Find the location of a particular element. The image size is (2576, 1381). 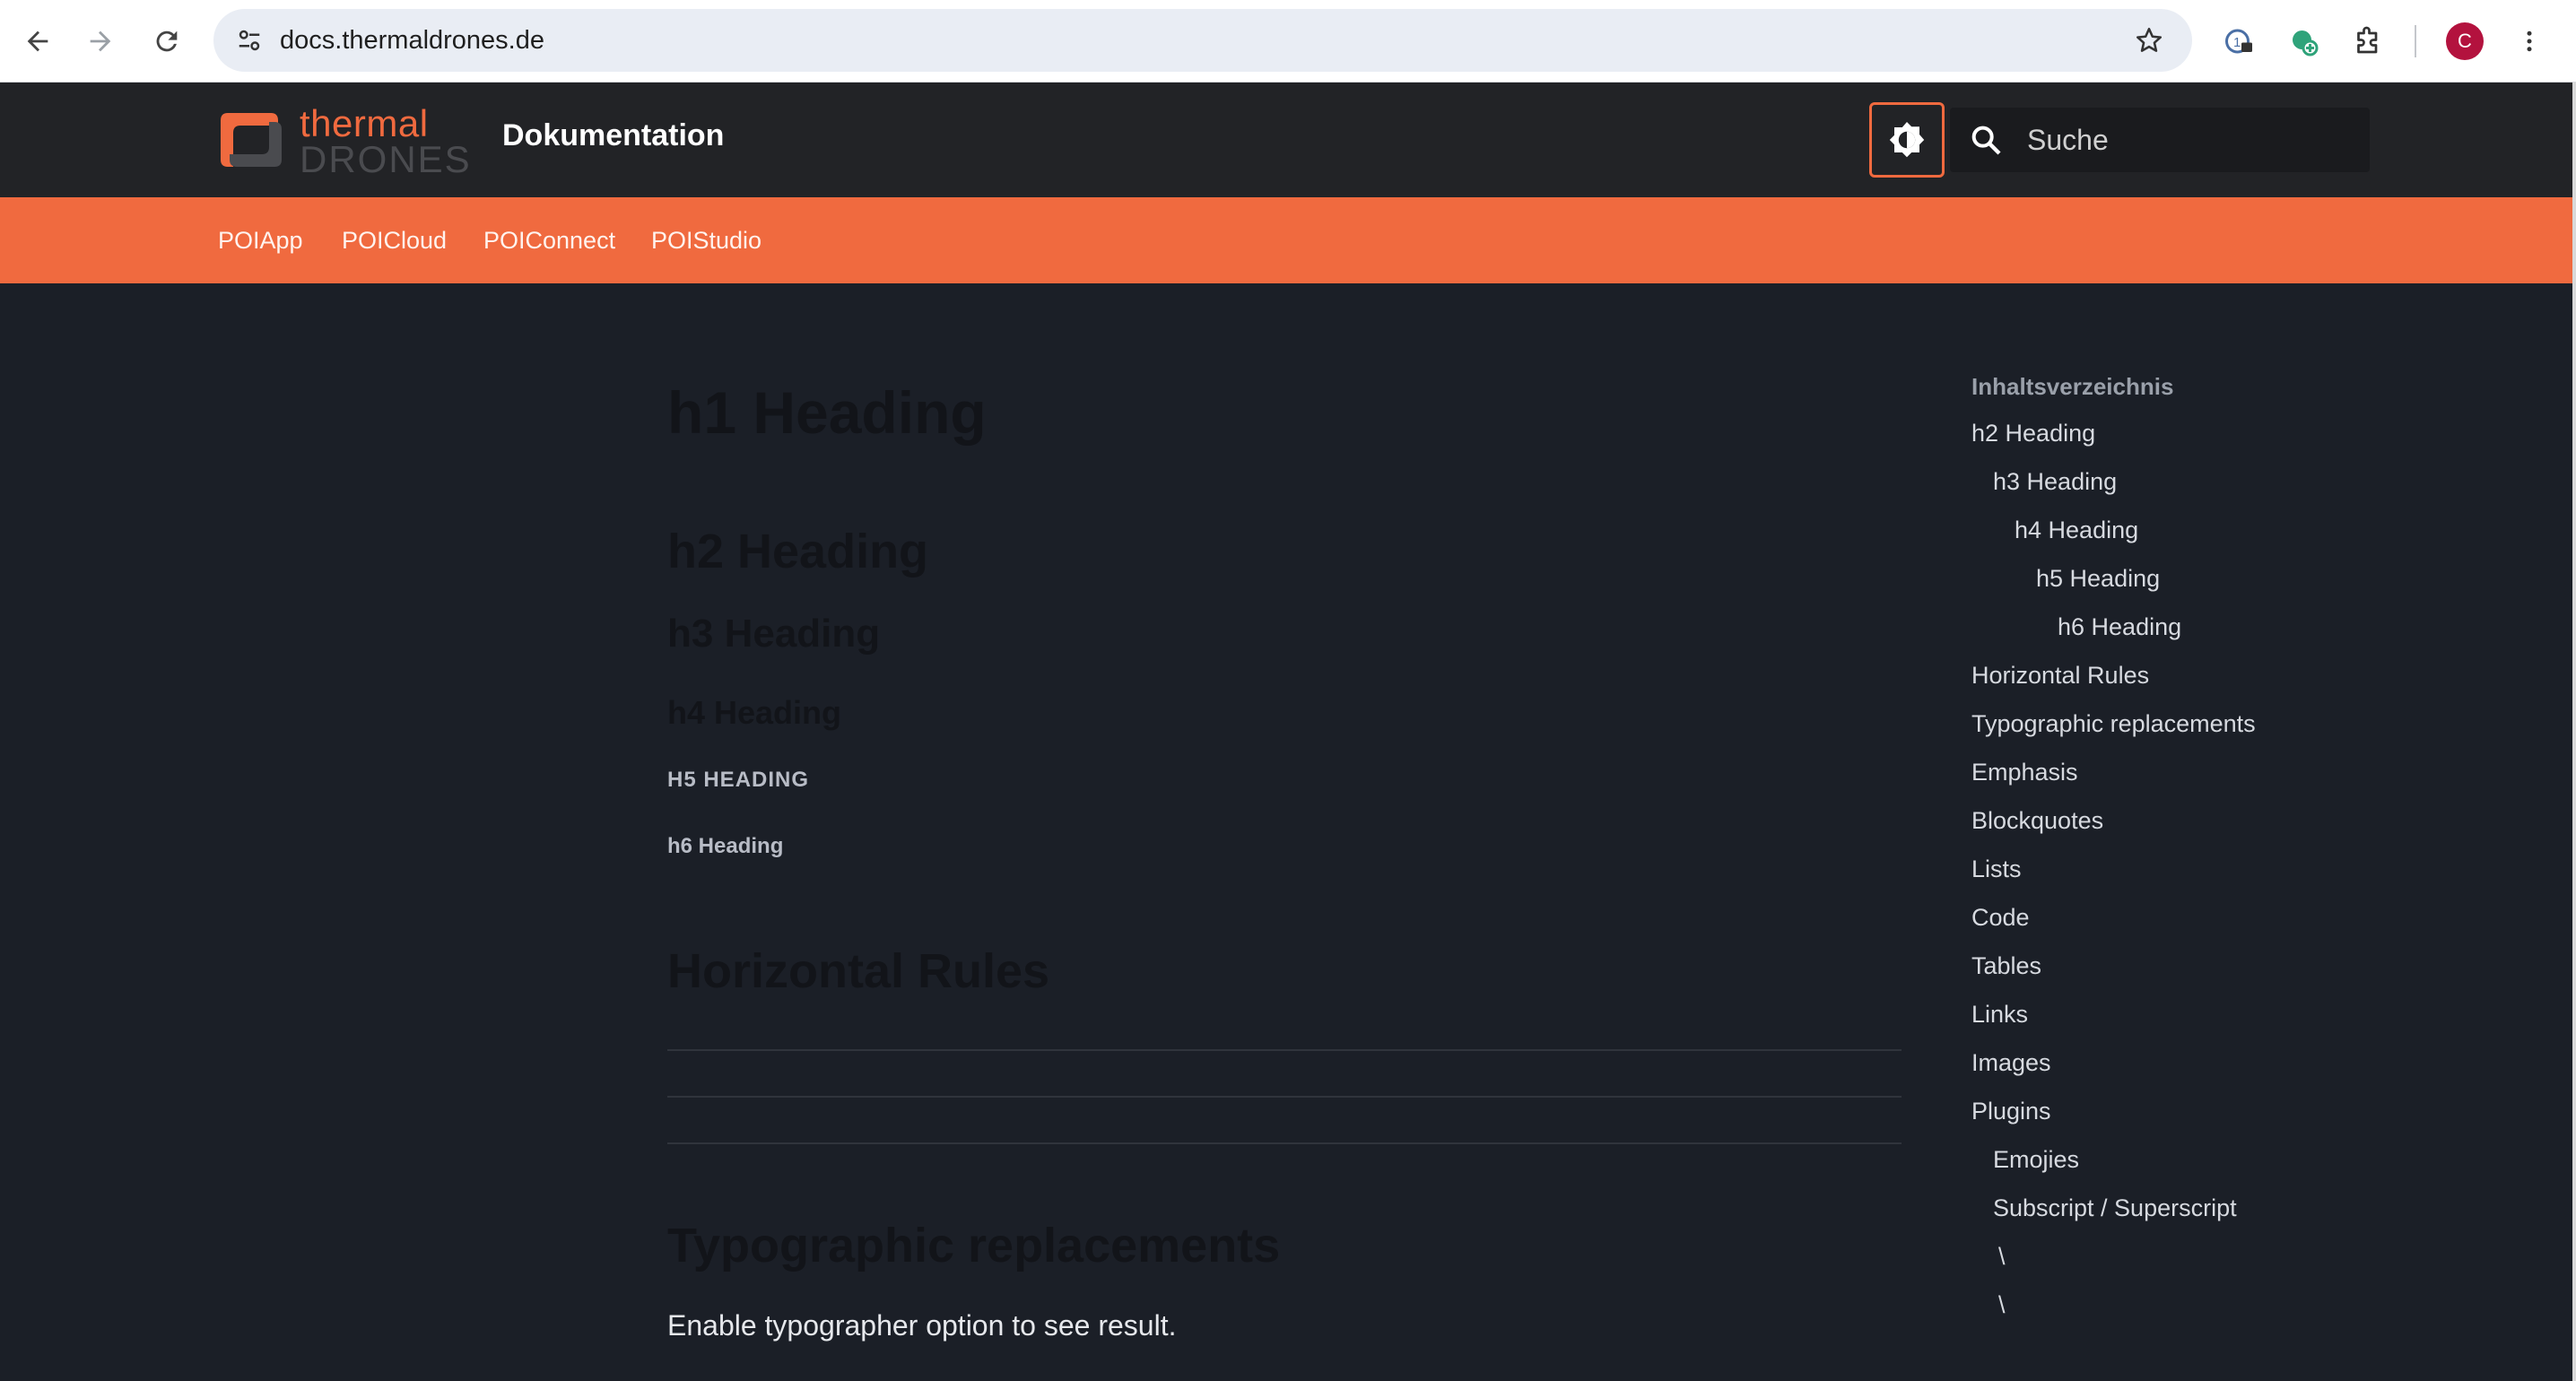

toc-item-h3-heading: h3 Heading is located at coordinates (2055, 482).